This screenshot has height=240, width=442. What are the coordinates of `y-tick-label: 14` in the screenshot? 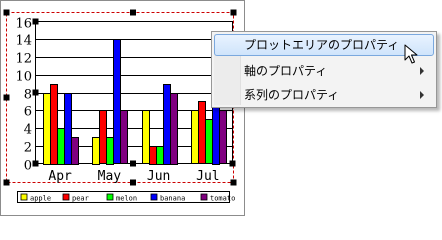 It's located at (23, 41).